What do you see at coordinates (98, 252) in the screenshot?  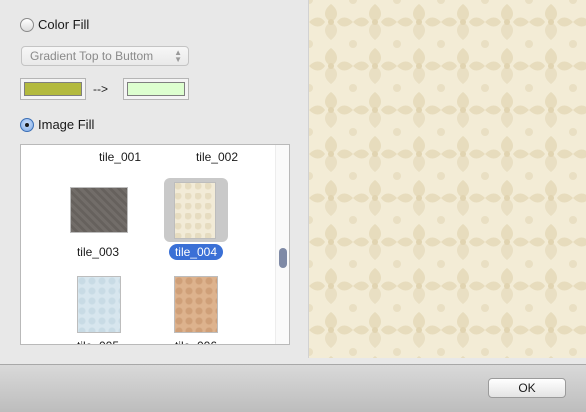 I see `tile-label: tile_003` at bounding box center [98, 252].